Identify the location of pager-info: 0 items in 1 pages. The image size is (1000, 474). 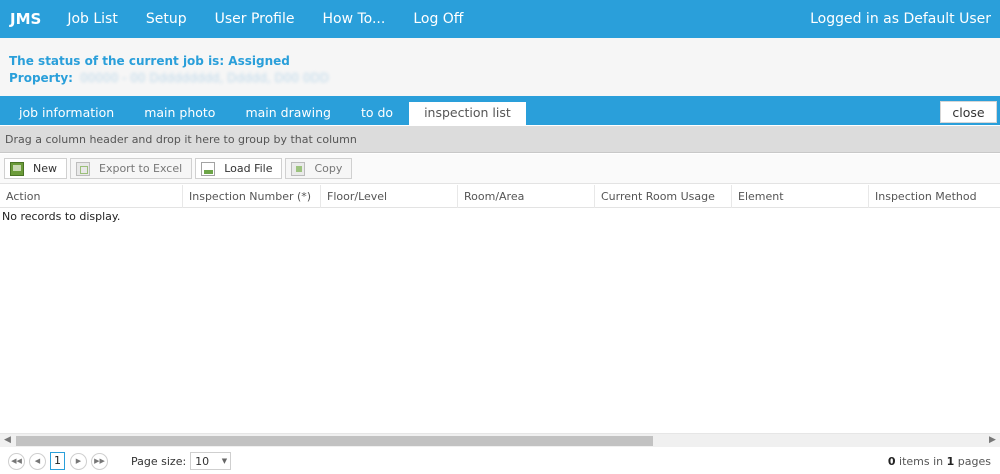
(939, 461).